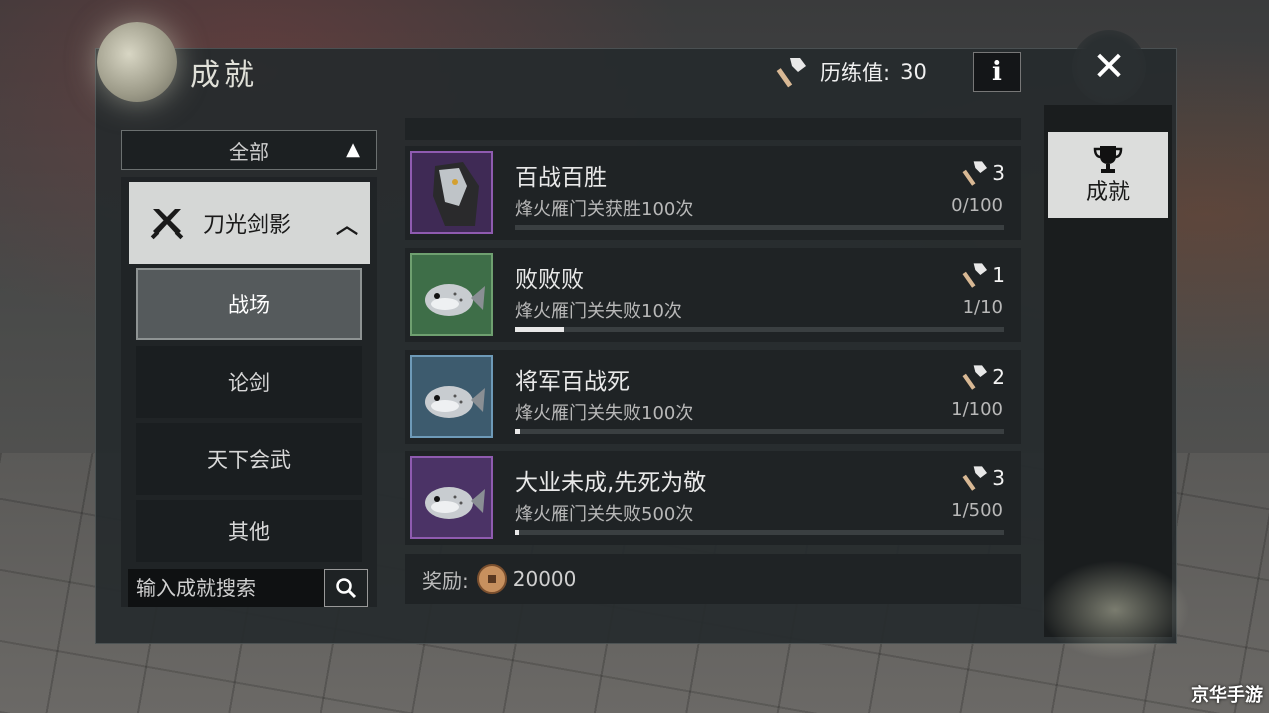  What do you see at coordinates (598, 311) in the screenshot?
I see `achievement-desc: 烽火雁门关失败10次` at bounding box center [598, 311].